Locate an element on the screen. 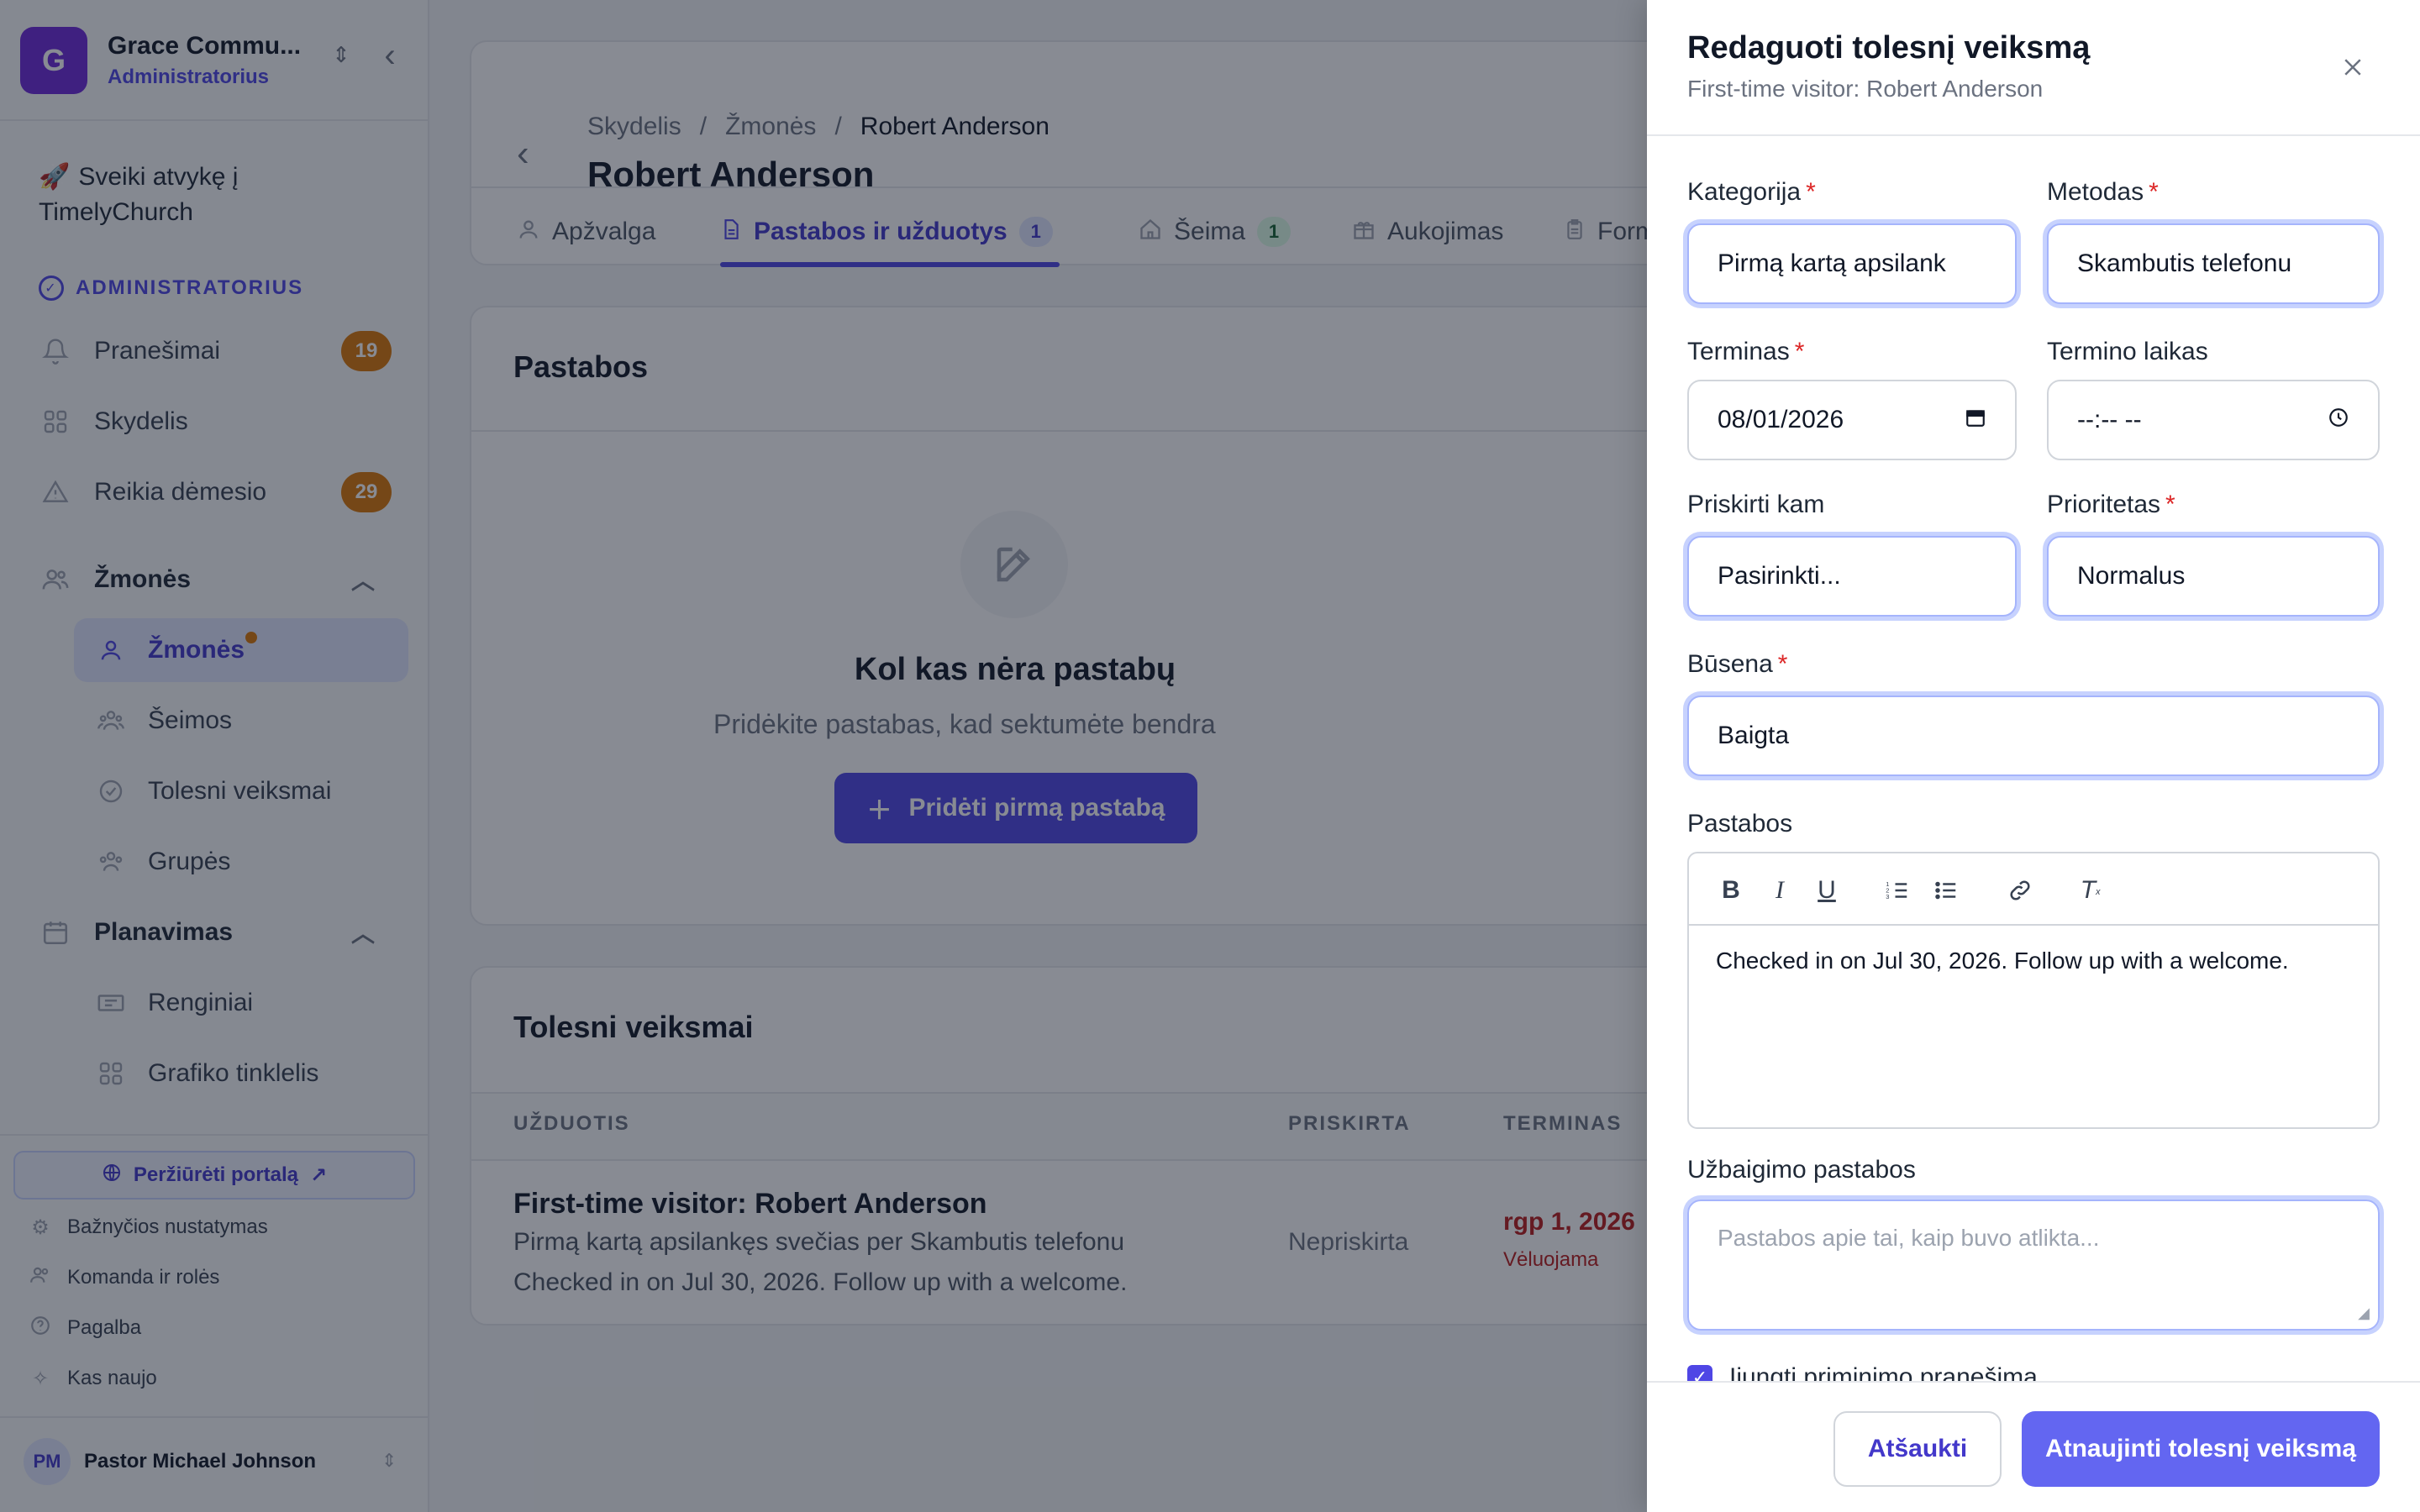 The width and height of the screenshot is (2420, 1512). resize-handle-icon: ◢ is located at coordinates (2364, 1313).